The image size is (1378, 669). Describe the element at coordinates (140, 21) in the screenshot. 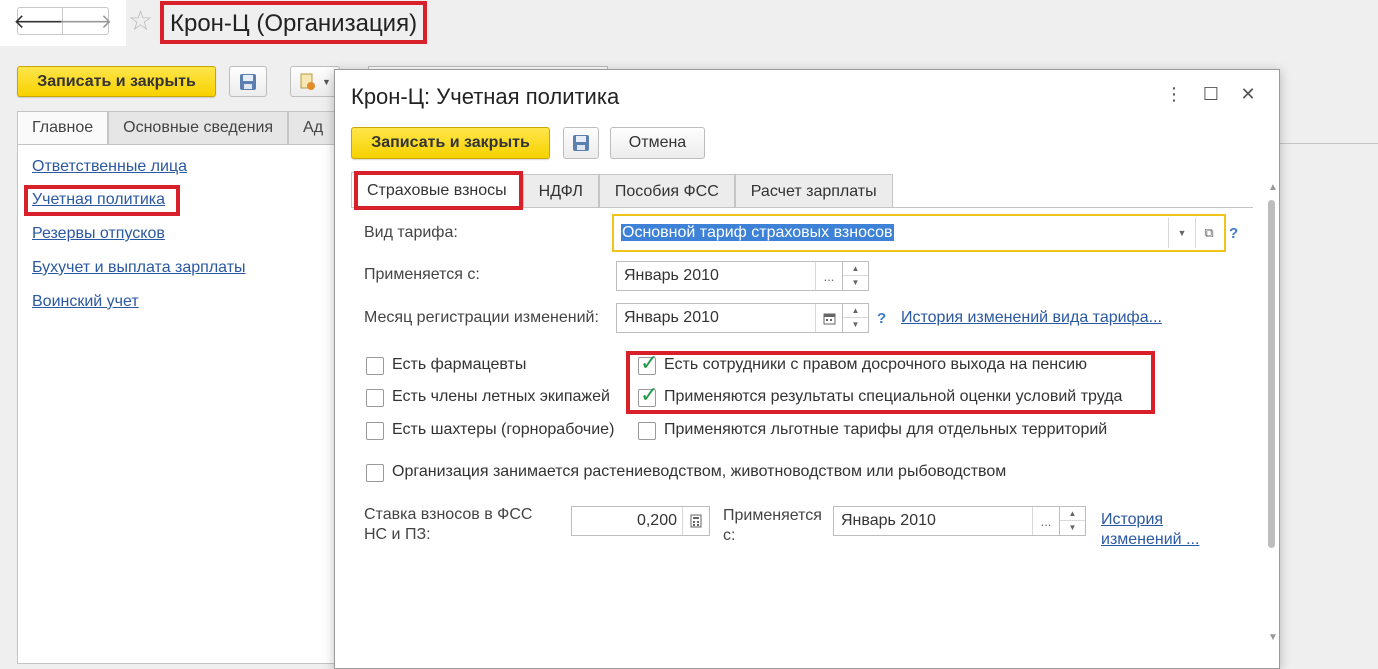

I see `star-icon: ☆` at that location.